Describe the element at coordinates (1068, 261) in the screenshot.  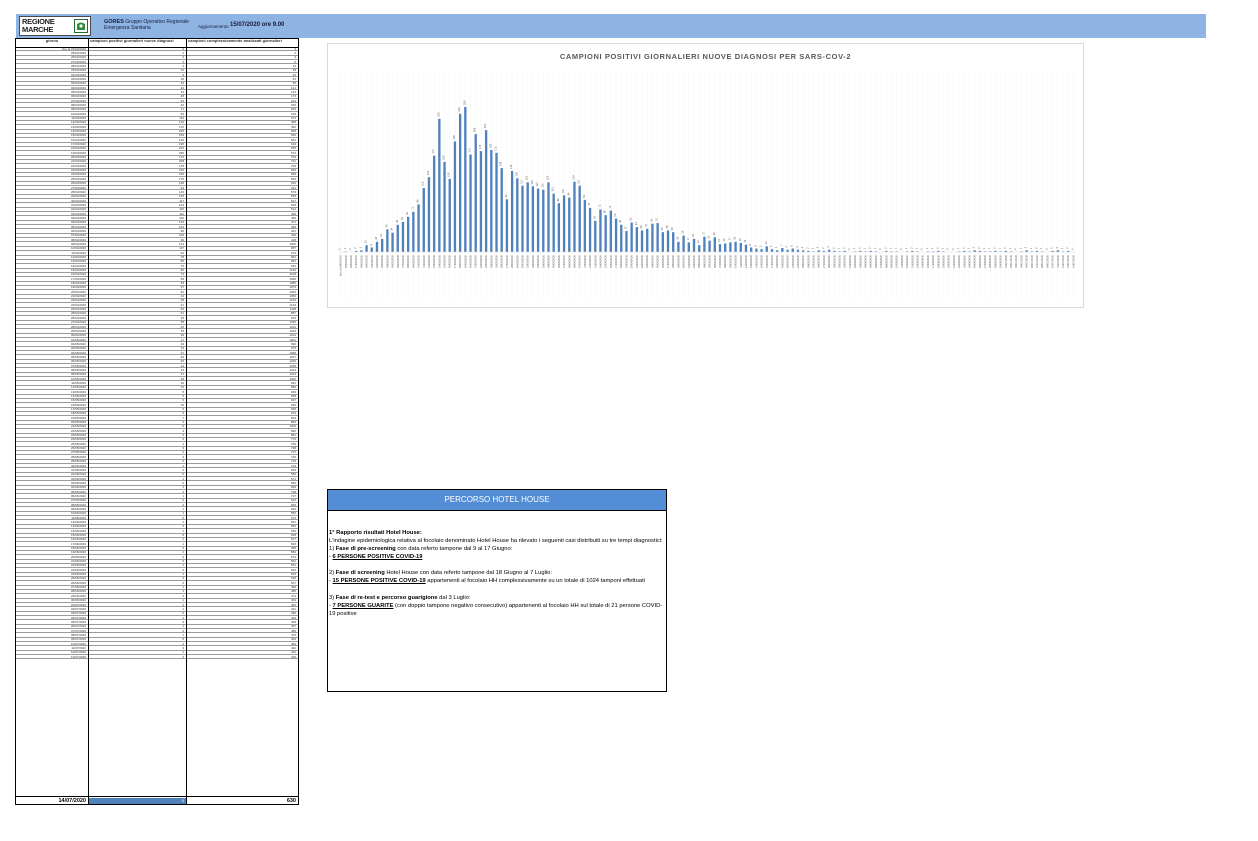
I see `category-label: 13/07/2020` at that location.